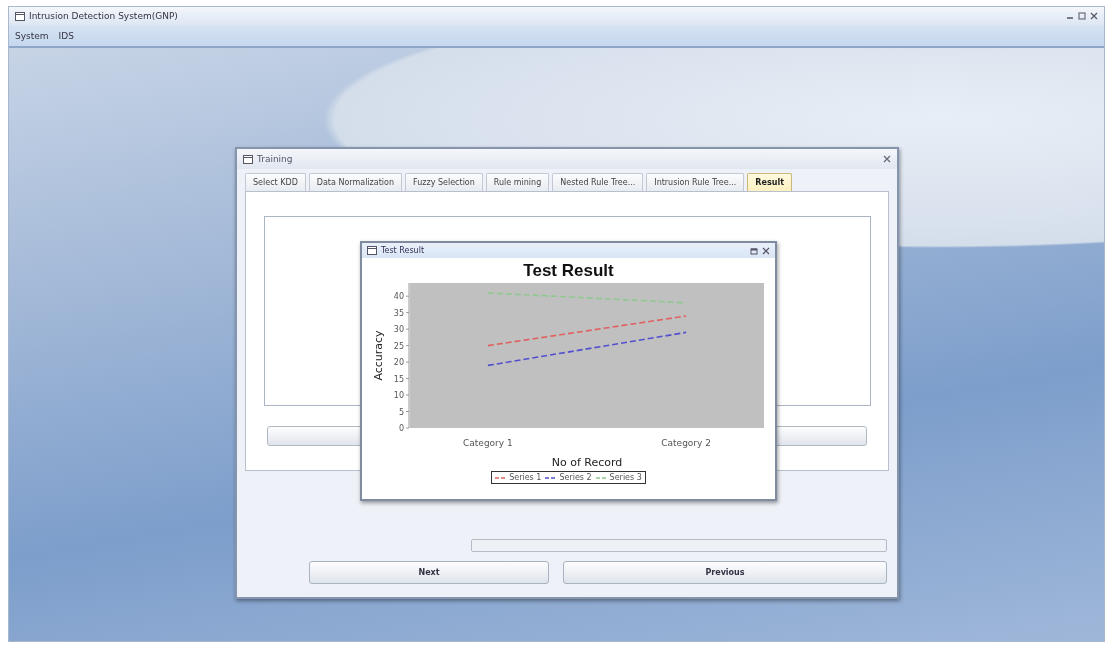 This screenshot has width=1111, height=648. What do you see at coordinates (398, 313) in the screenshot?
I see `axis-tick-label: 35` at bounding box center [398, 313].